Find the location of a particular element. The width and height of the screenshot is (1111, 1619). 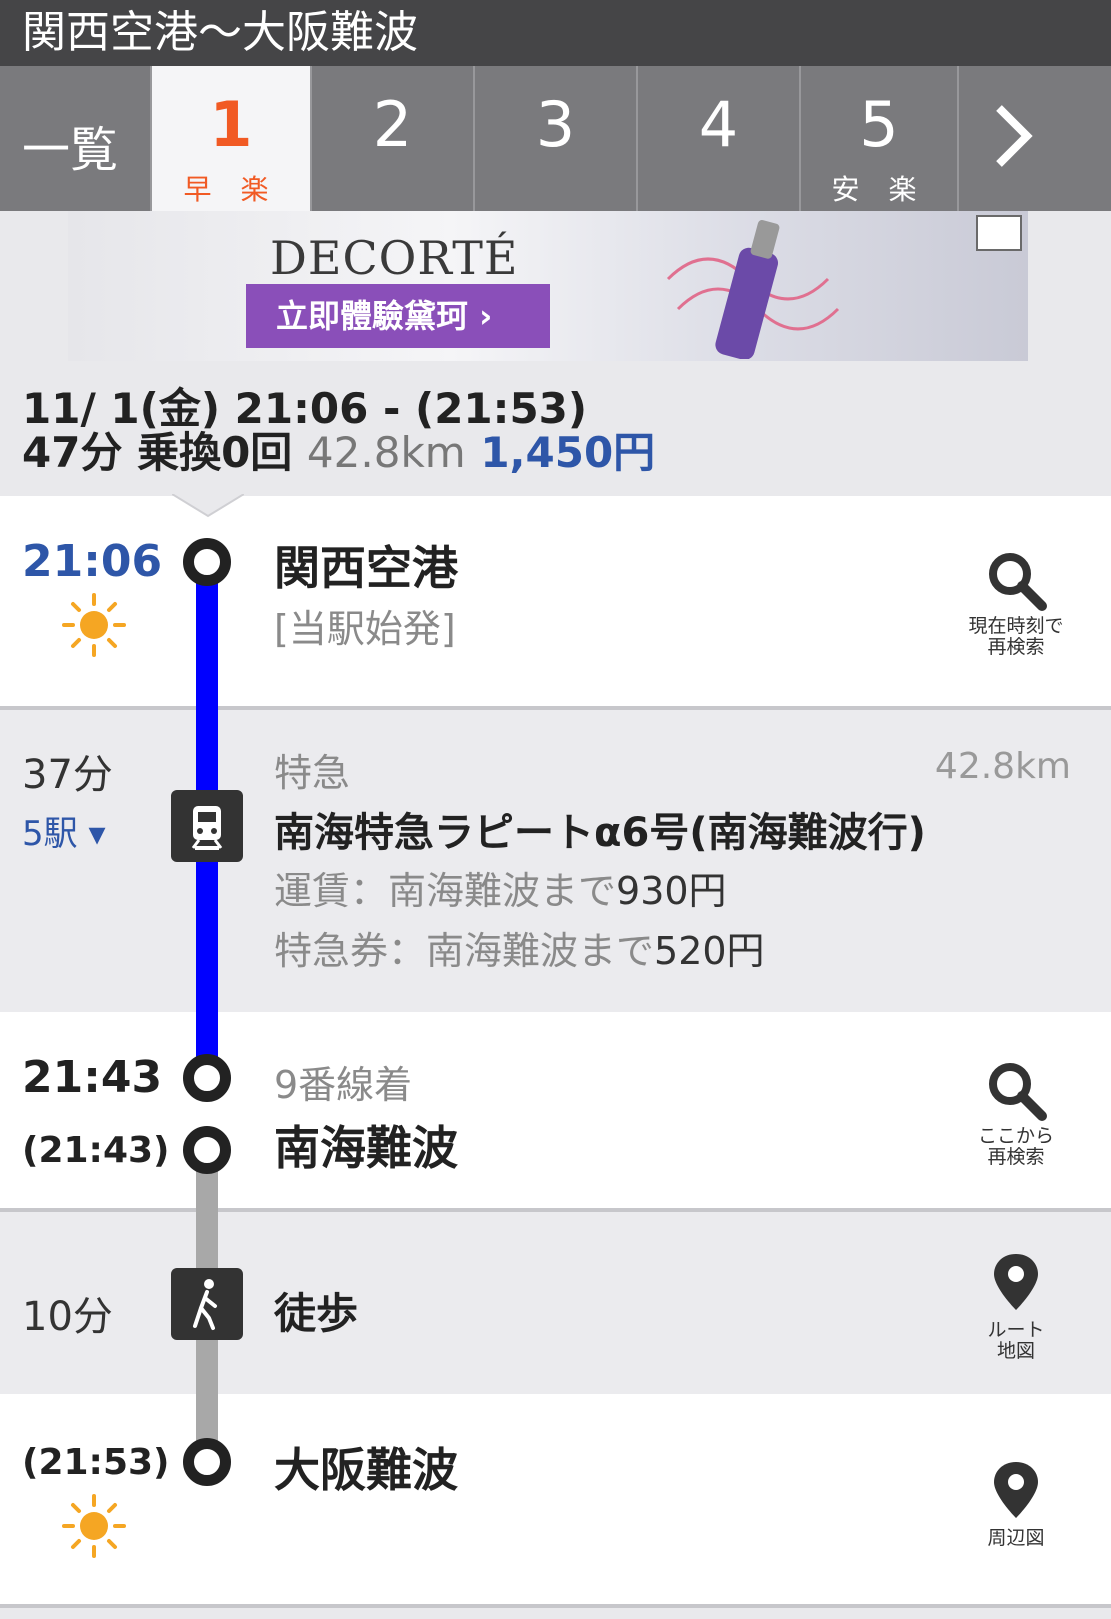

departure-section is located at coordinates (555, 601).